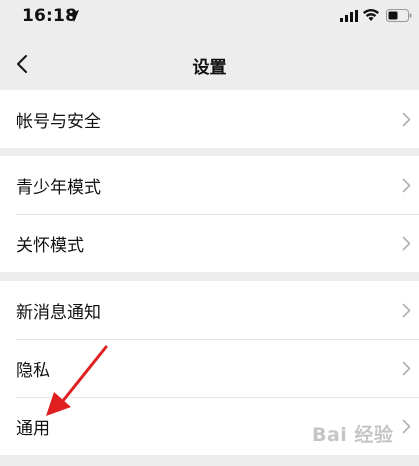 The image size is (419, 466). I want to click on settings-item-label: 青少年模式, so click(58, 187).